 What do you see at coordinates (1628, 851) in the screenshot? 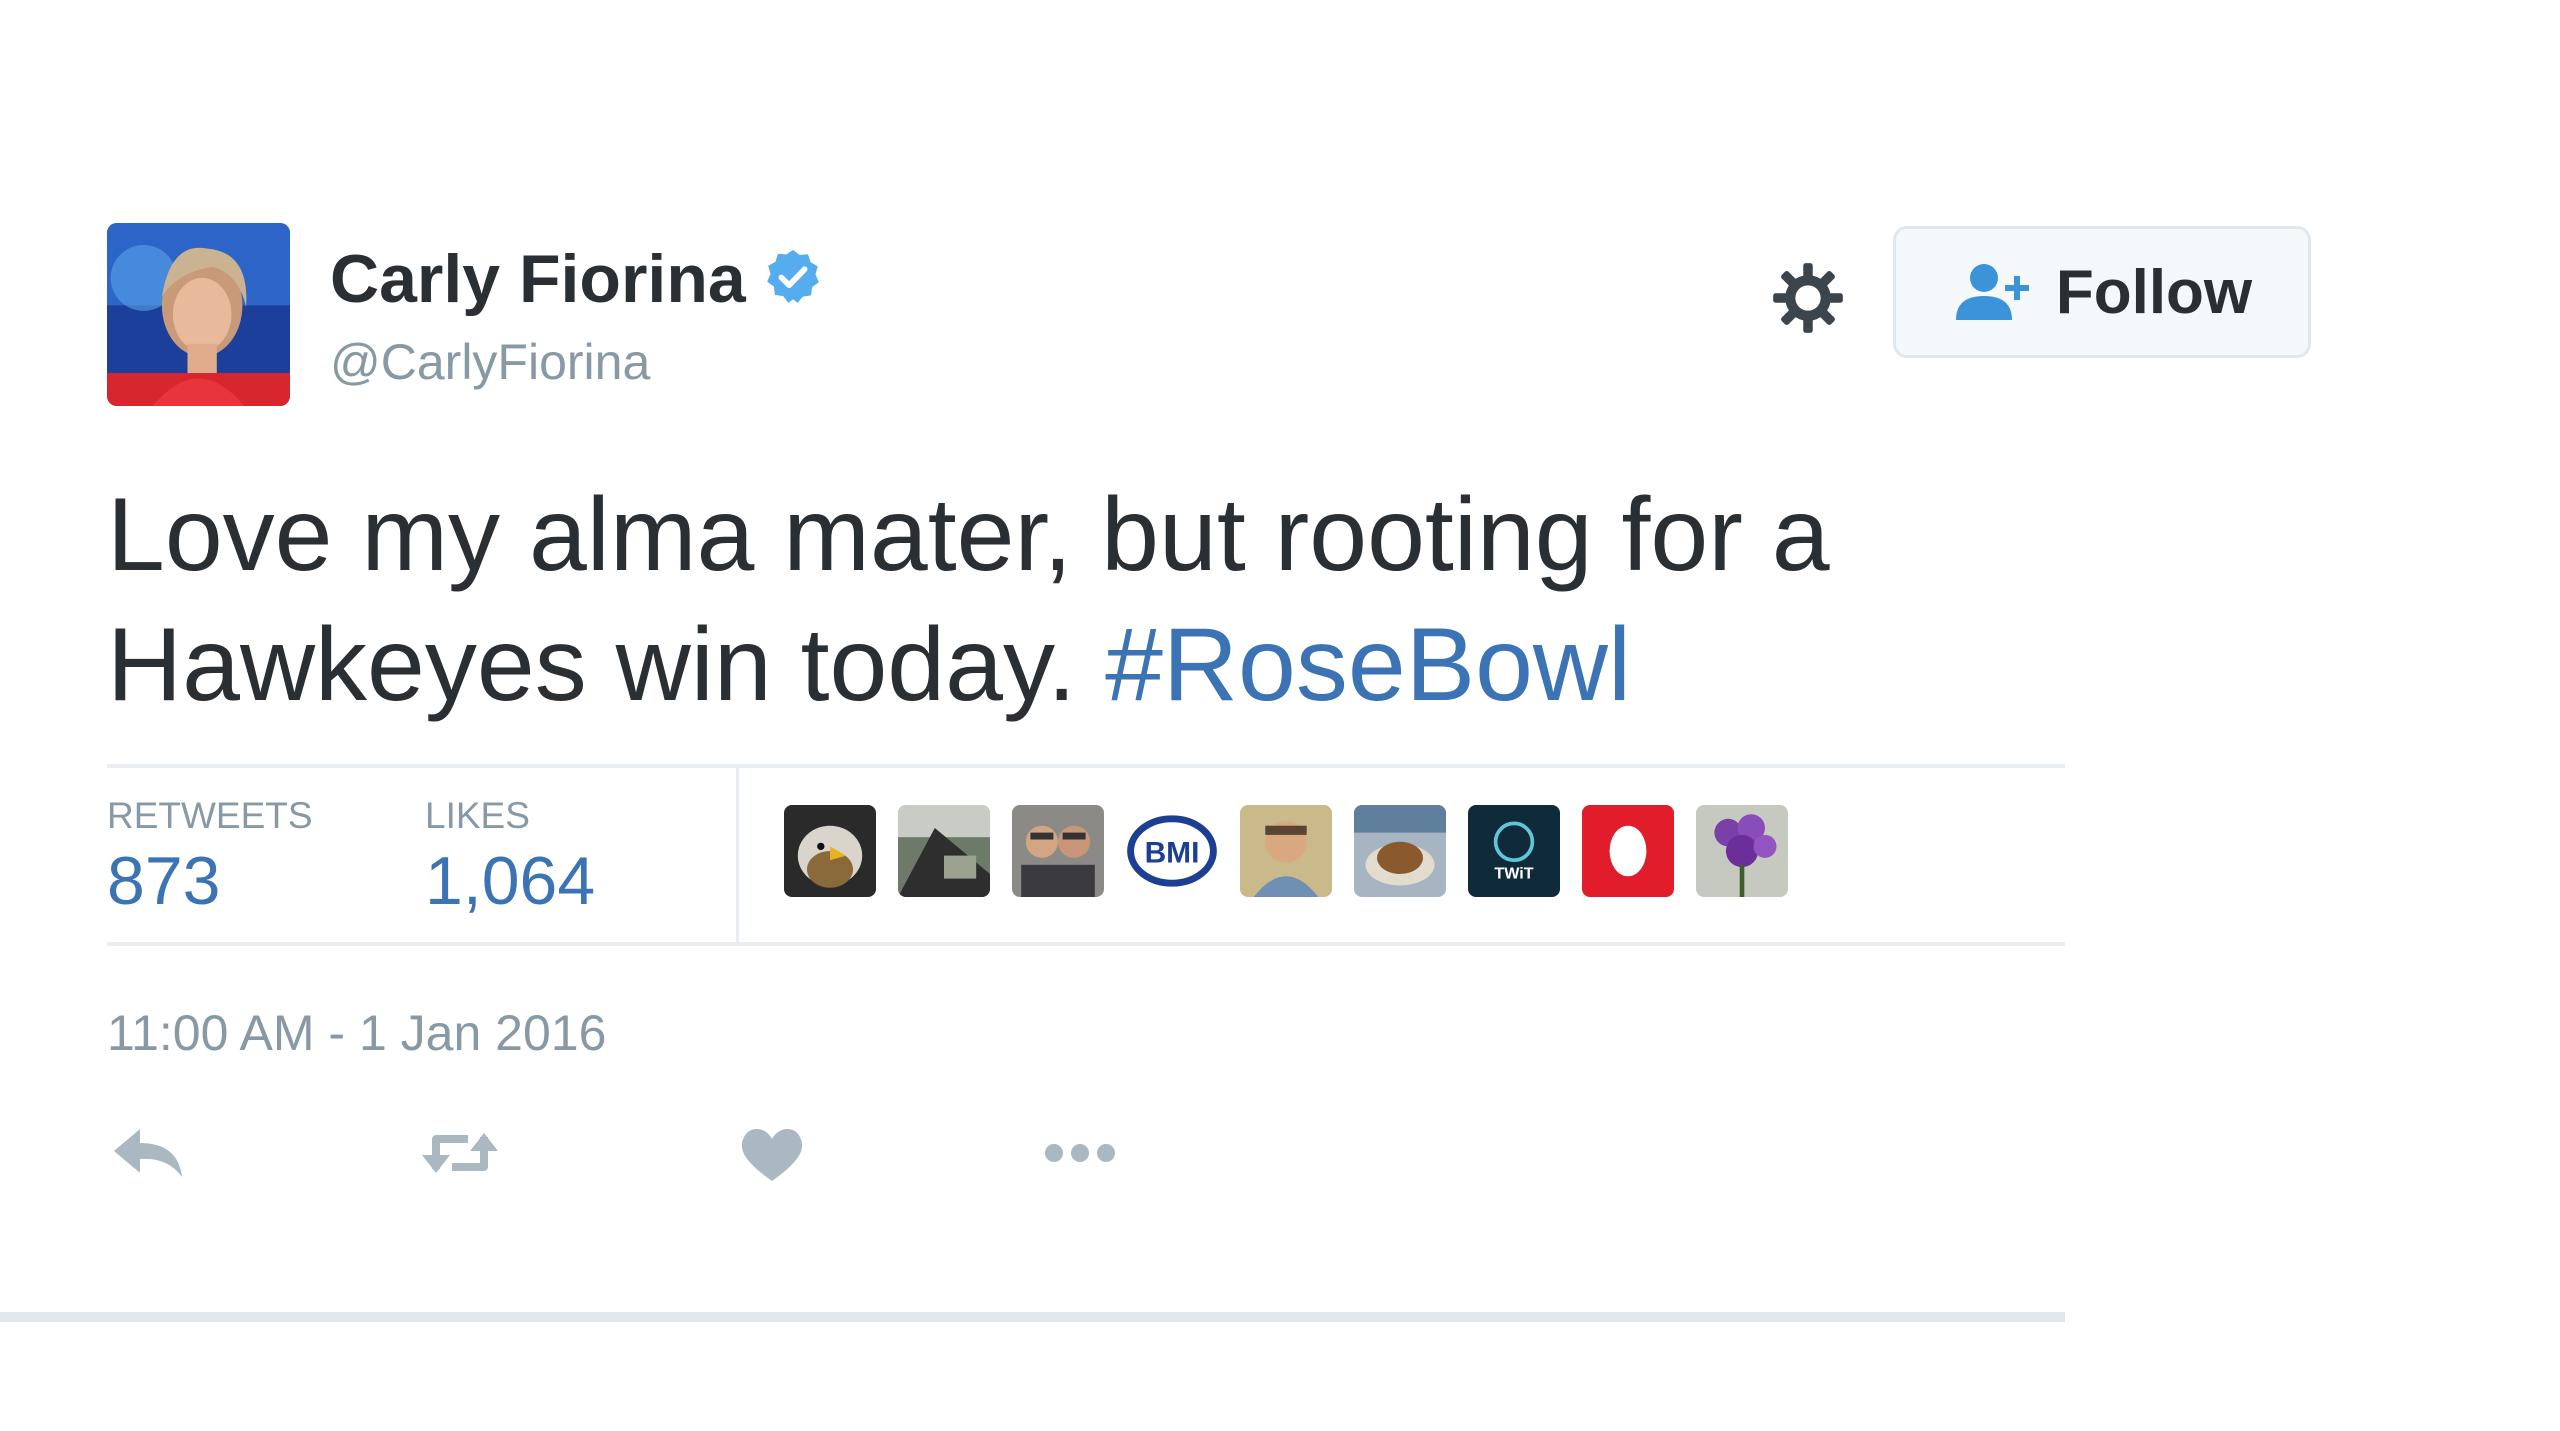
I see `liker-red-logo-avatar` at bounding box center [1628, 851].